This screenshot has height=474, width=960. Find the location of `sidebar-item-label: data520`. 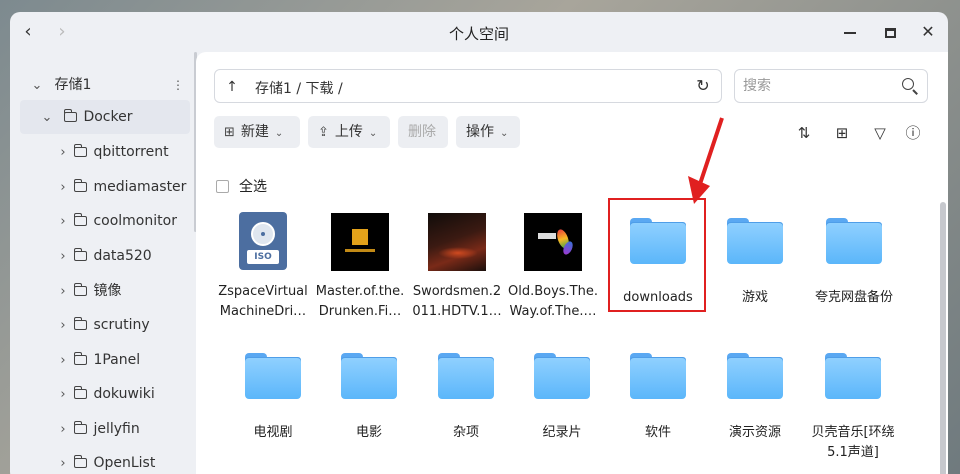

sidebar-item-label: data520 is located at coordinates (122, 256).